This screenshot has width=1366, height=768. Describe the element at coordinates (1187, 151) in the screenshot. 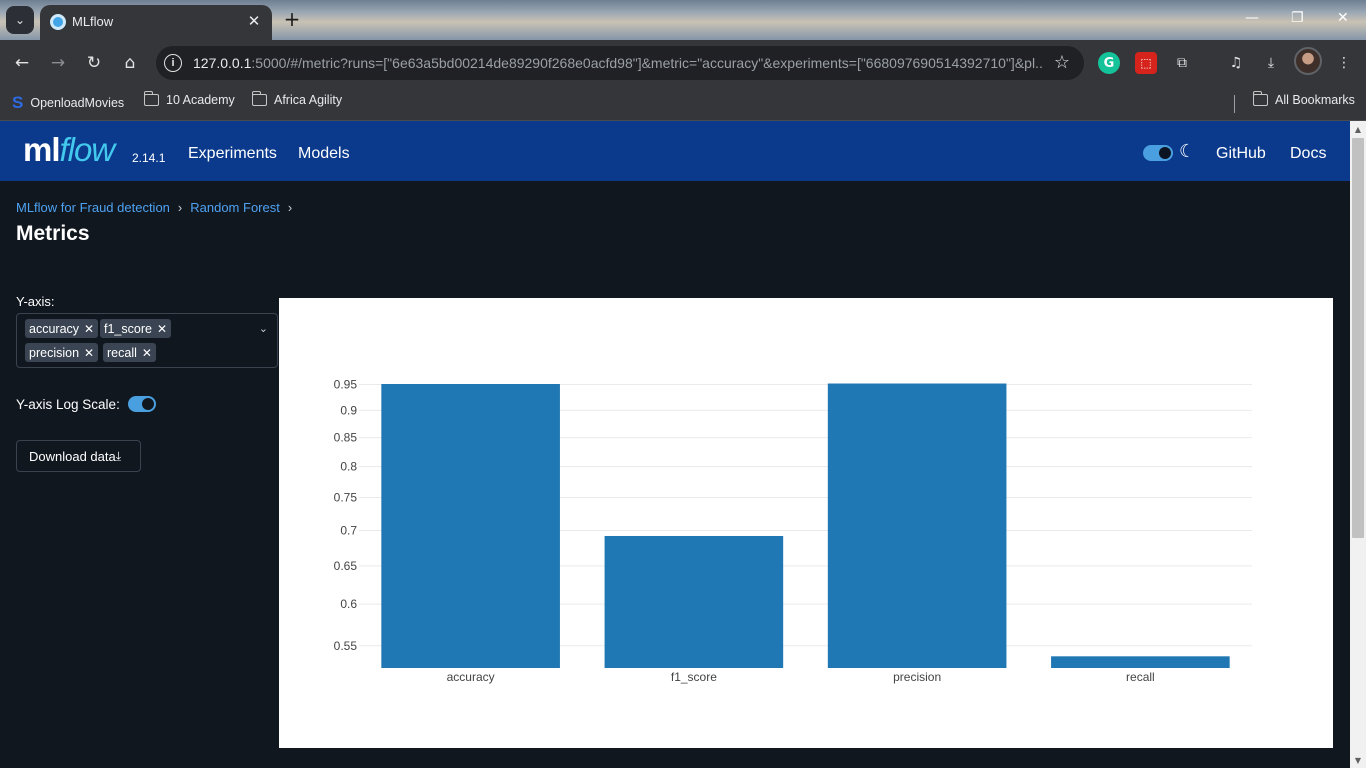

I see `moon-icon: ☾` at that location.